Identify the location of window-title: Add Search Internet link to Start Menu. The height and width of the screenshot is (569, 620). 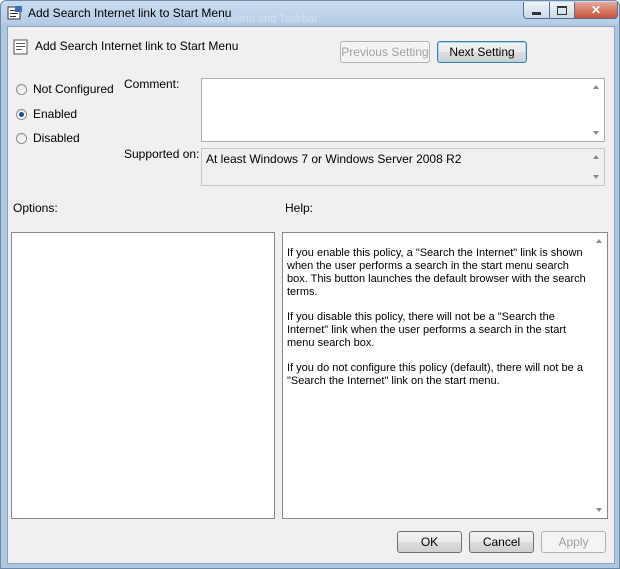
(130, 13).